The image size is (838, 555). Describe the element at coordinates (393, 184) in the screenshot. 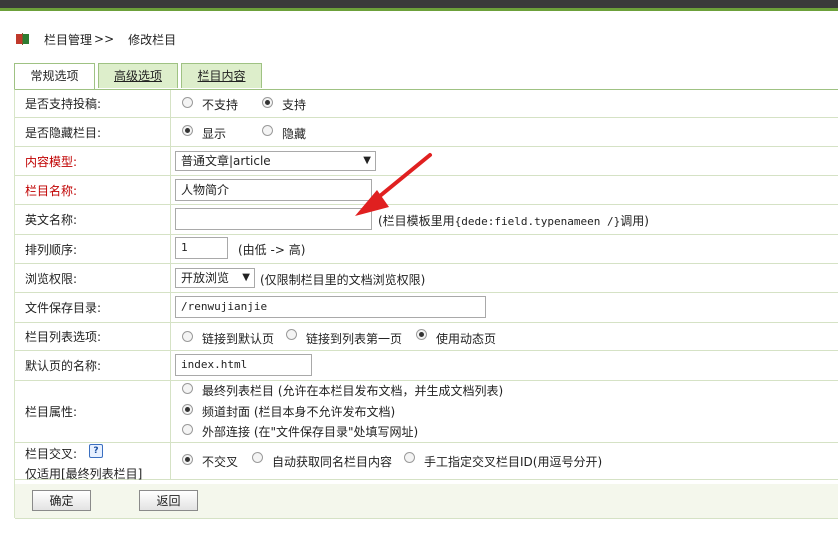

I see `annotation-arrow` at that location.